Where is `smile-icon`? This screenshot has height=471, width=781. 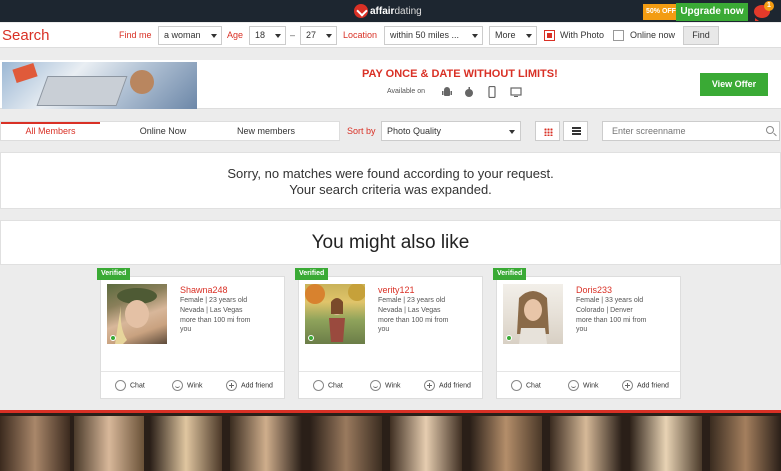
smile-icon is located at coordinates (177, 385).